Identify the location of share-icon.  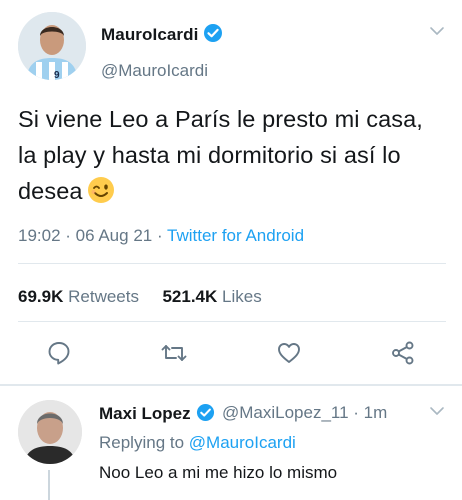
(403, 355).